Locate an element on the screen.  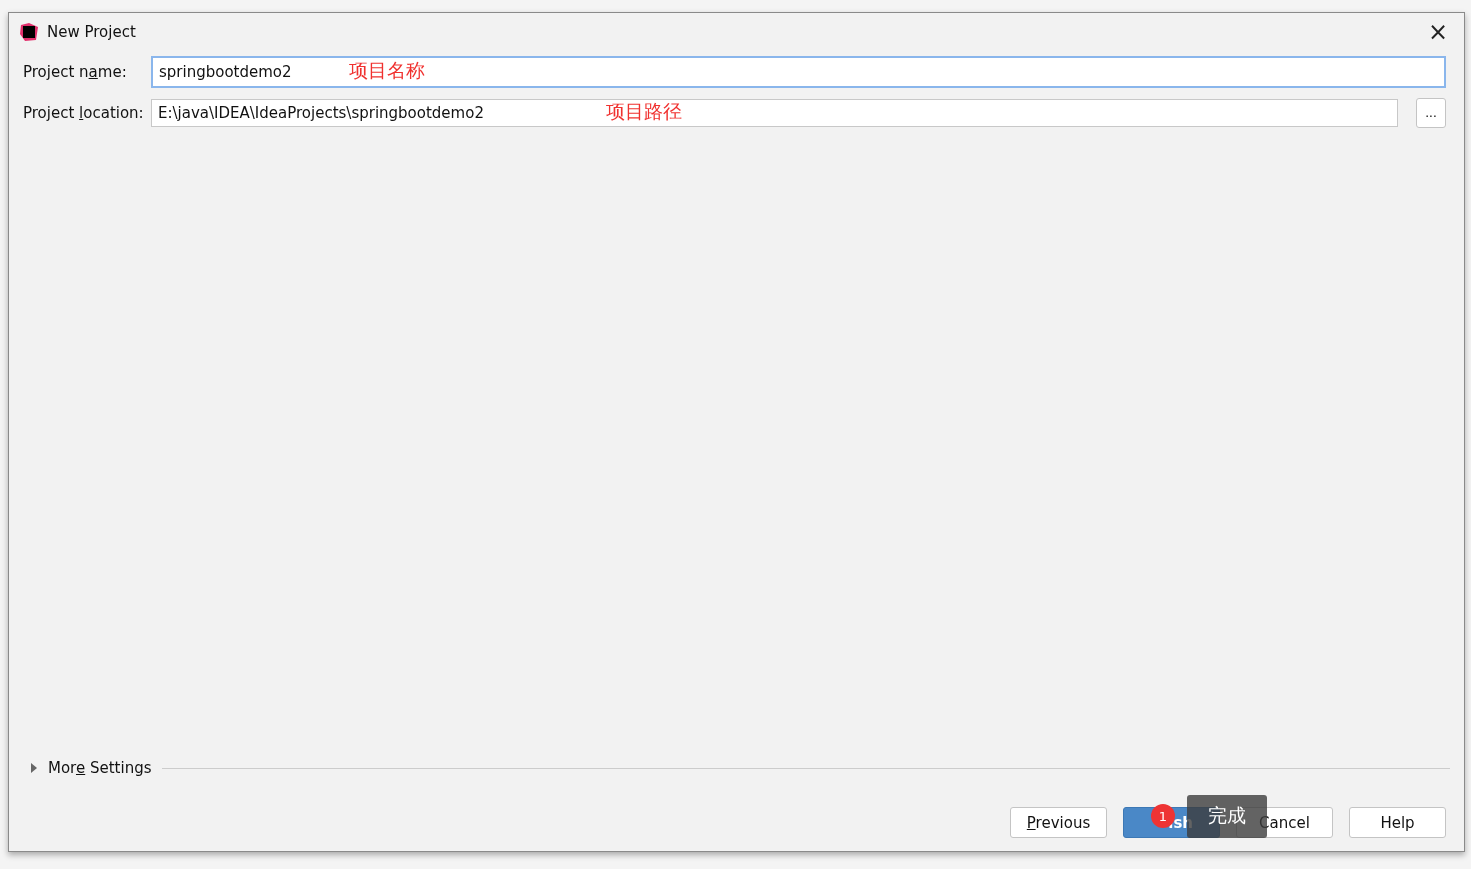
app-logo-icon is located at coordinates (29, 32).